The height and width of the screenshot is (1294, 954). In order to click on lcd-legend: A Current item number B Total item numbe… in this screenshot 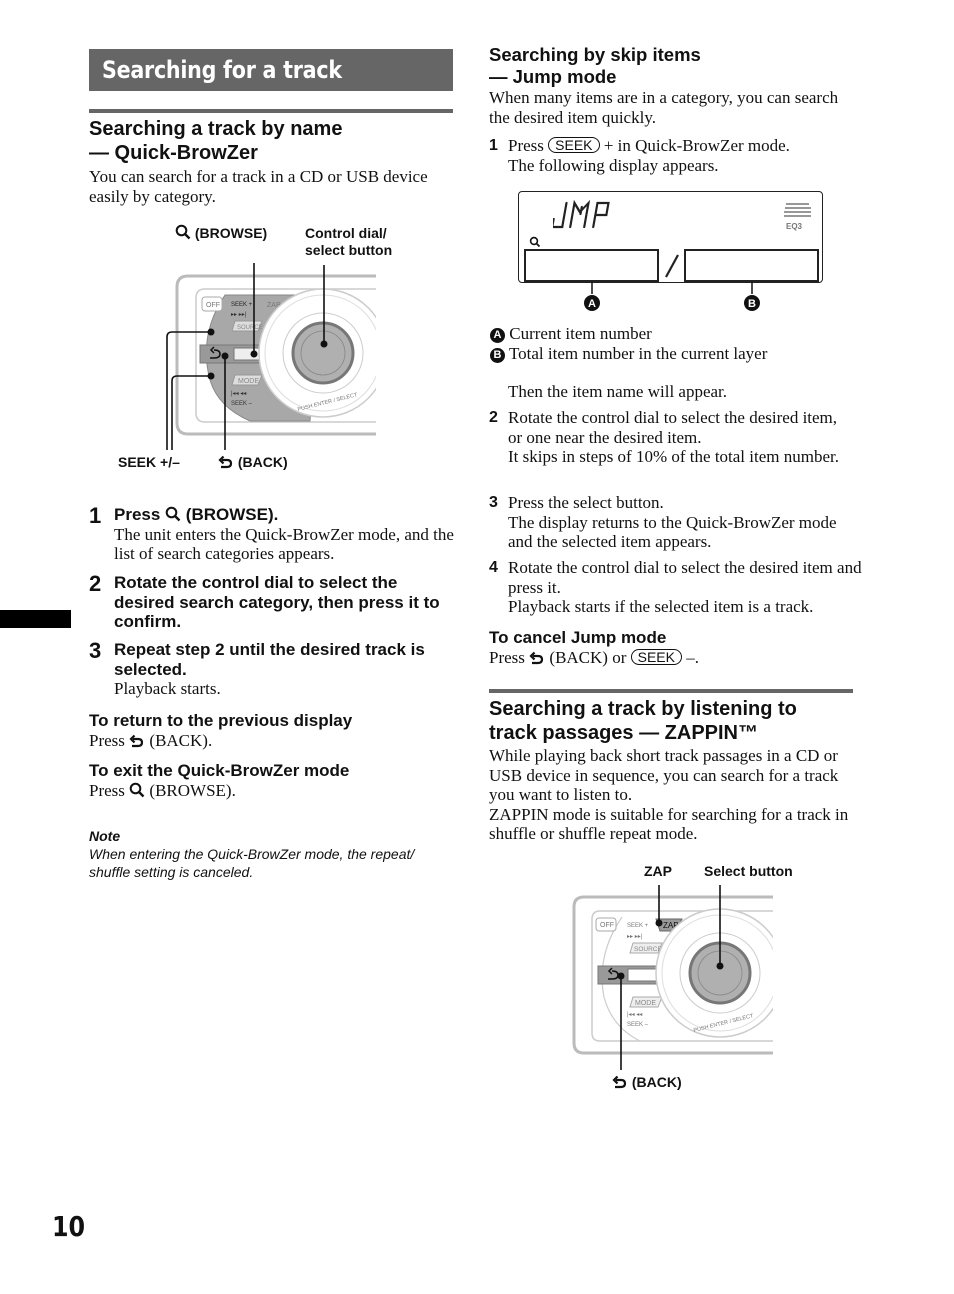, I will do `click(672, 343)`.